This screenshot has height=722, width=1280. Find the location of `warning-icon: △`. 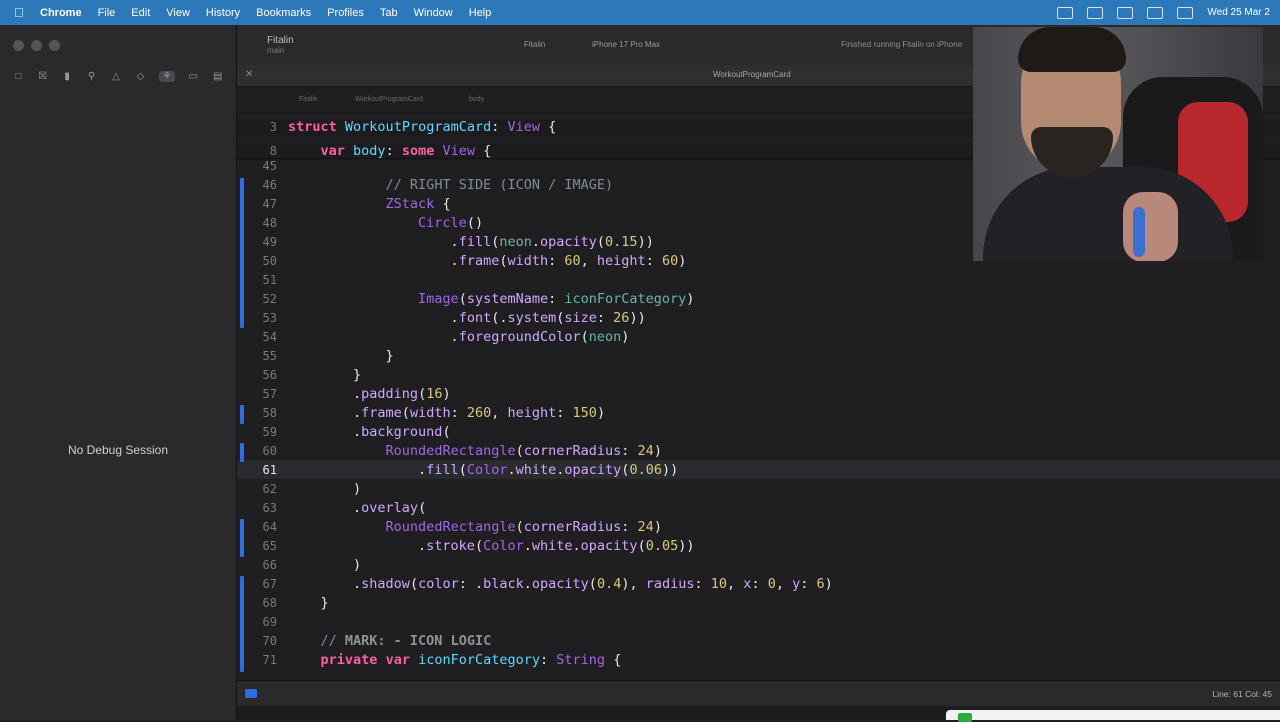

warning-icon: △ is located at coordinates (116, 76).